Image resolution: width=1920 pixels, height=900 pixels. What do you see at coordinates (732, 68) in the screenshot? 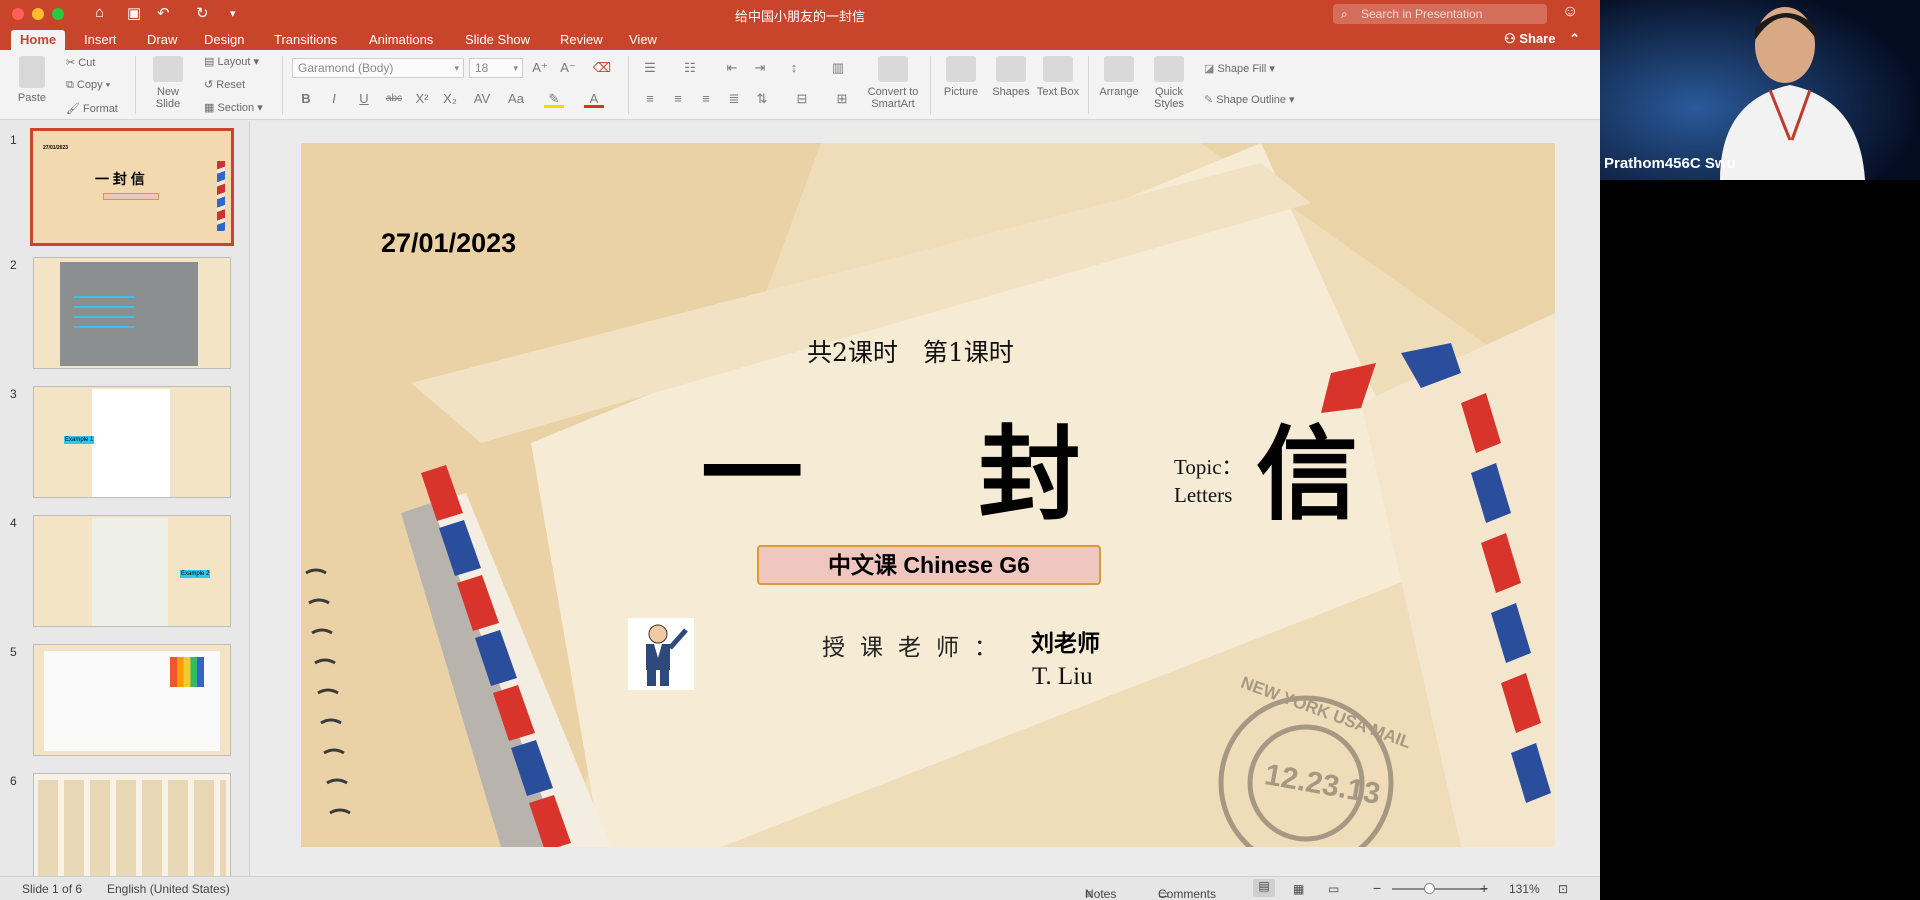
I see `decrease-indent-icon: ⇤` at bounding box center [732, 68].